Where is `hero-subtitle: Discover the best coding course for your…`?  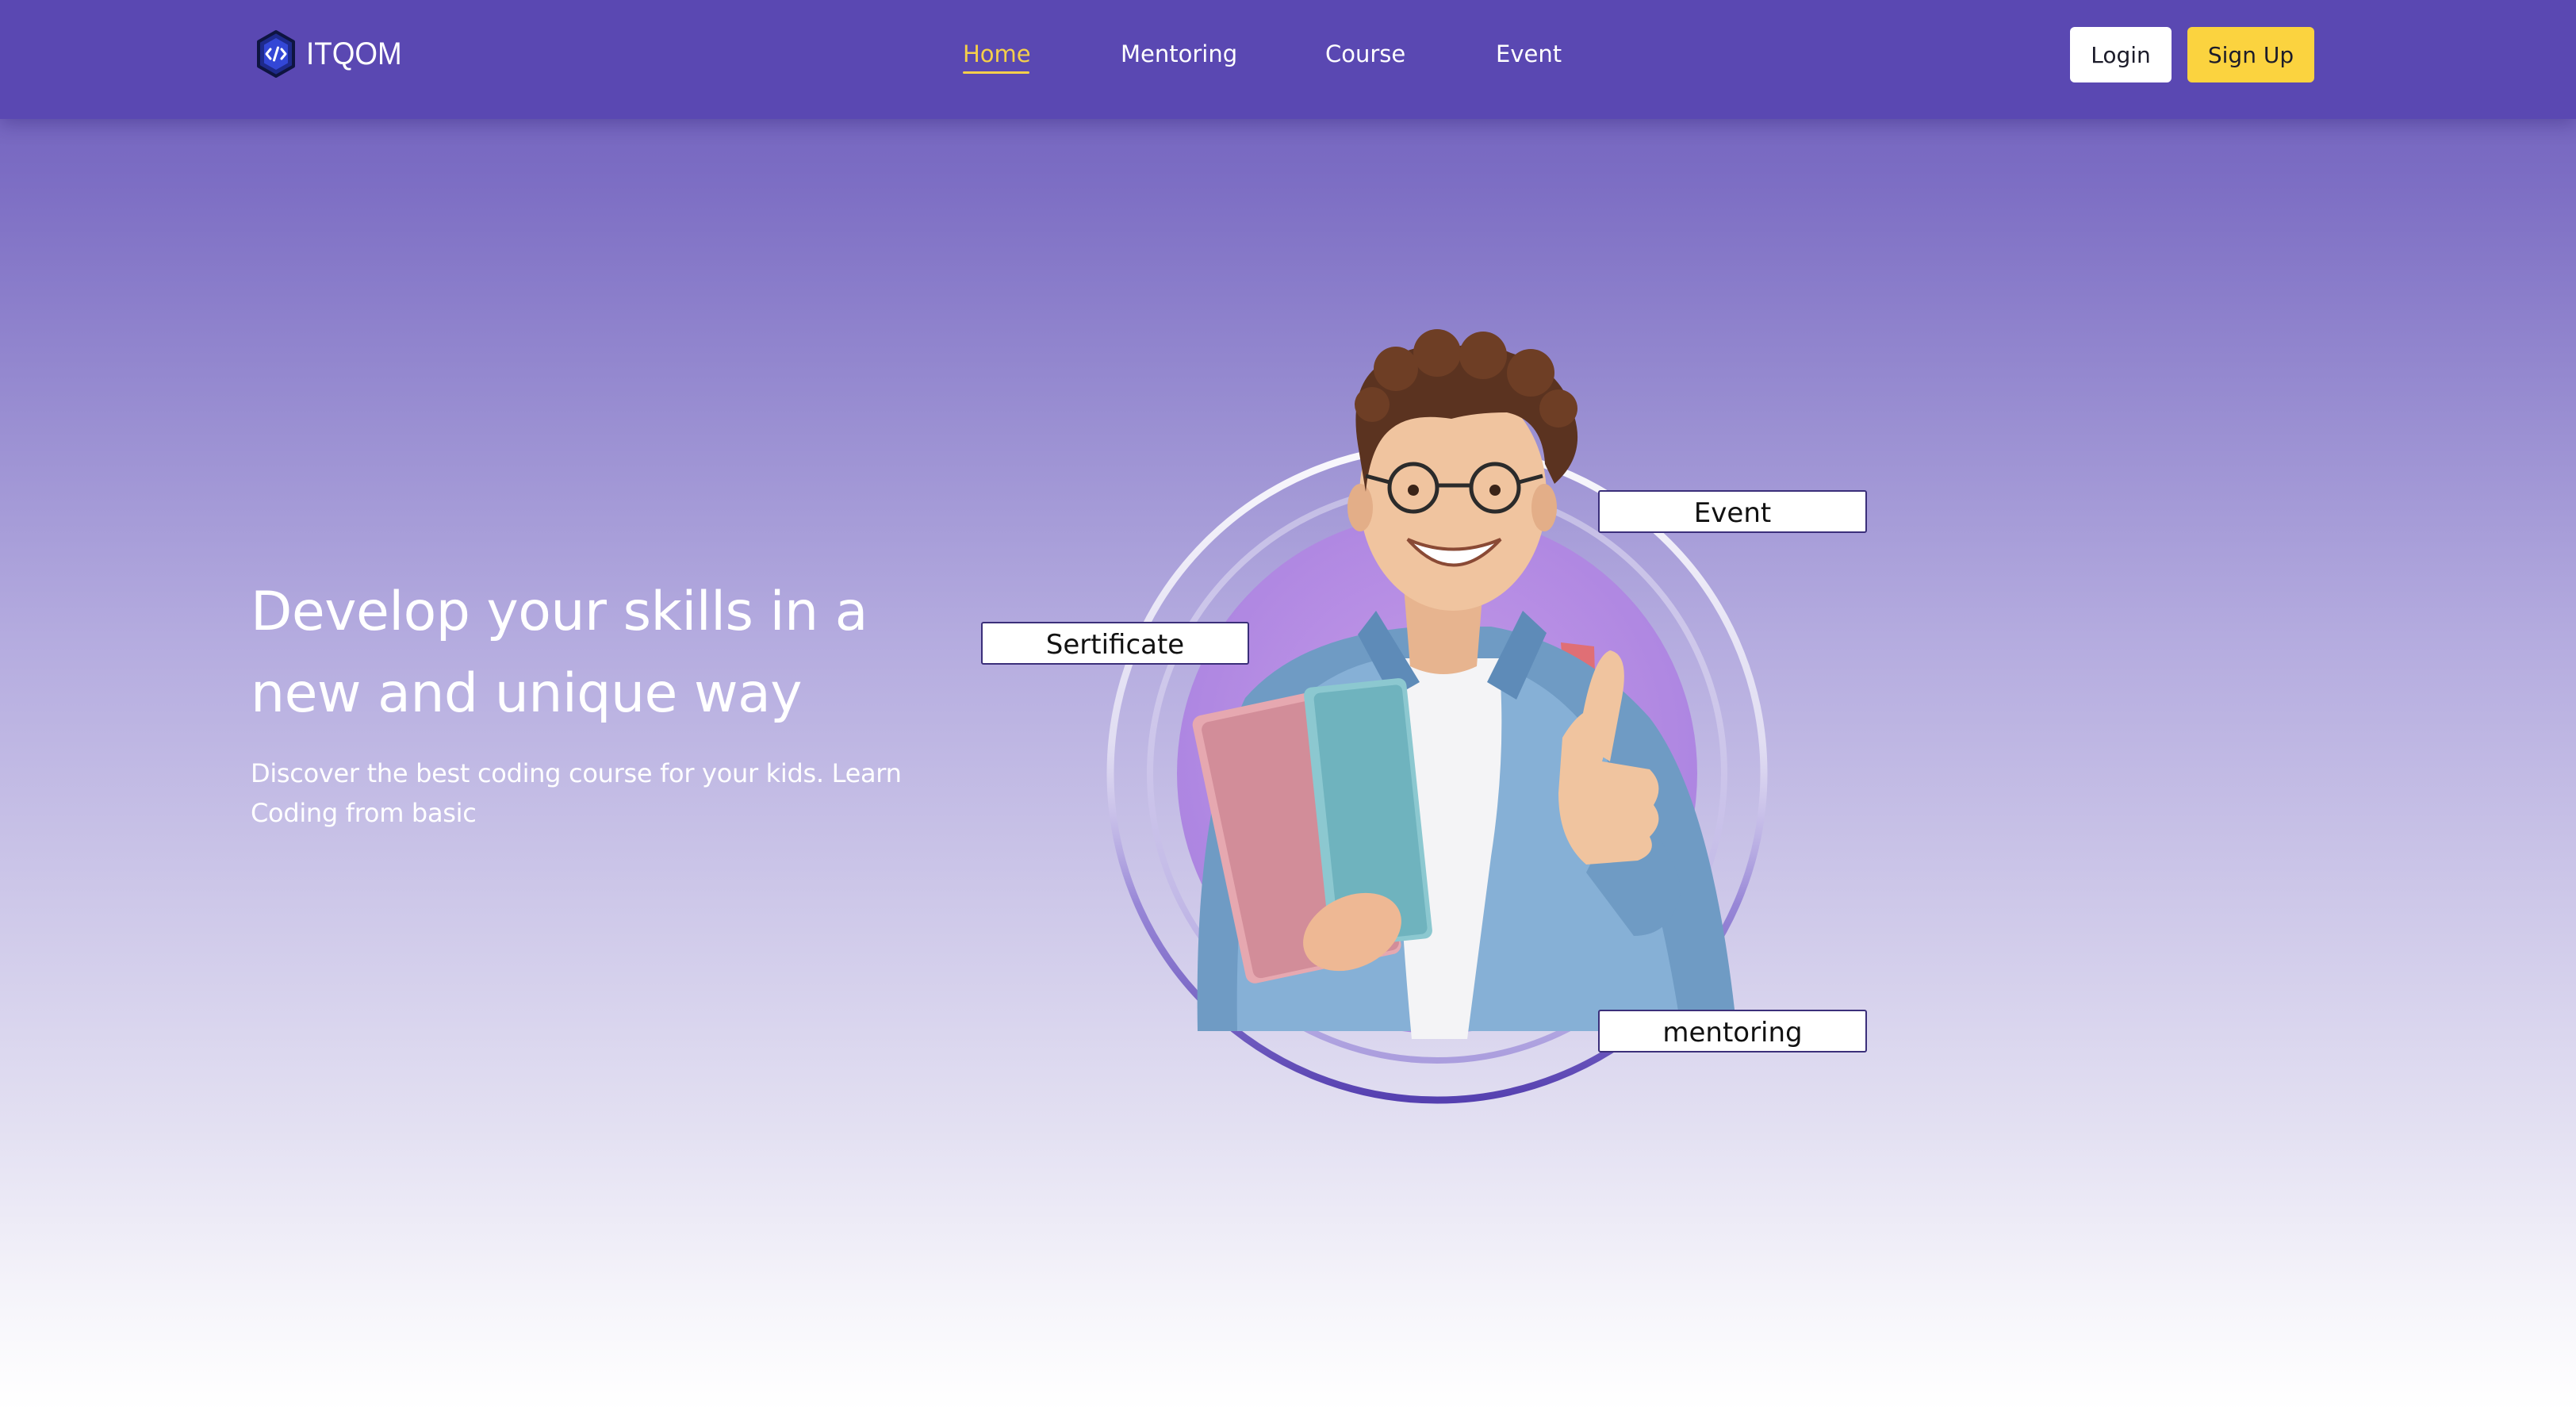
hero-subtitle: Discover the best coding course for your… is located at coordinates (576, 793).